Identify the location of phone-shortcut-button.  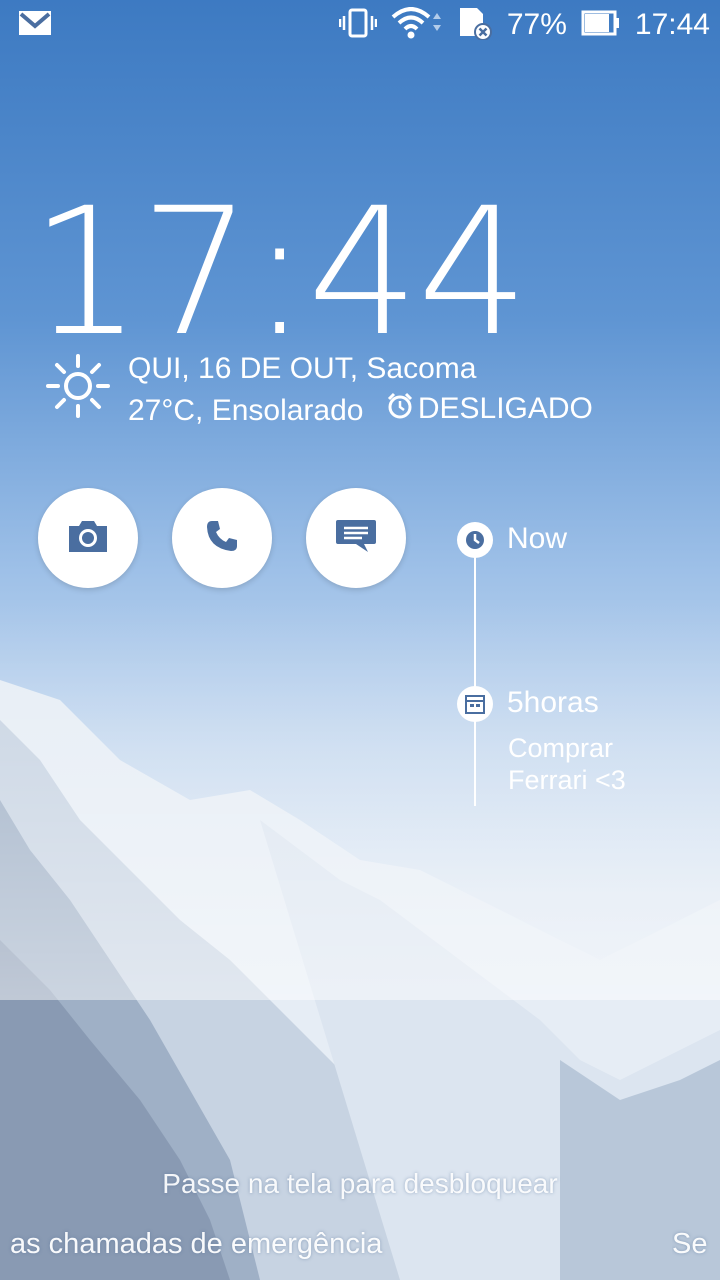
(222, 538).